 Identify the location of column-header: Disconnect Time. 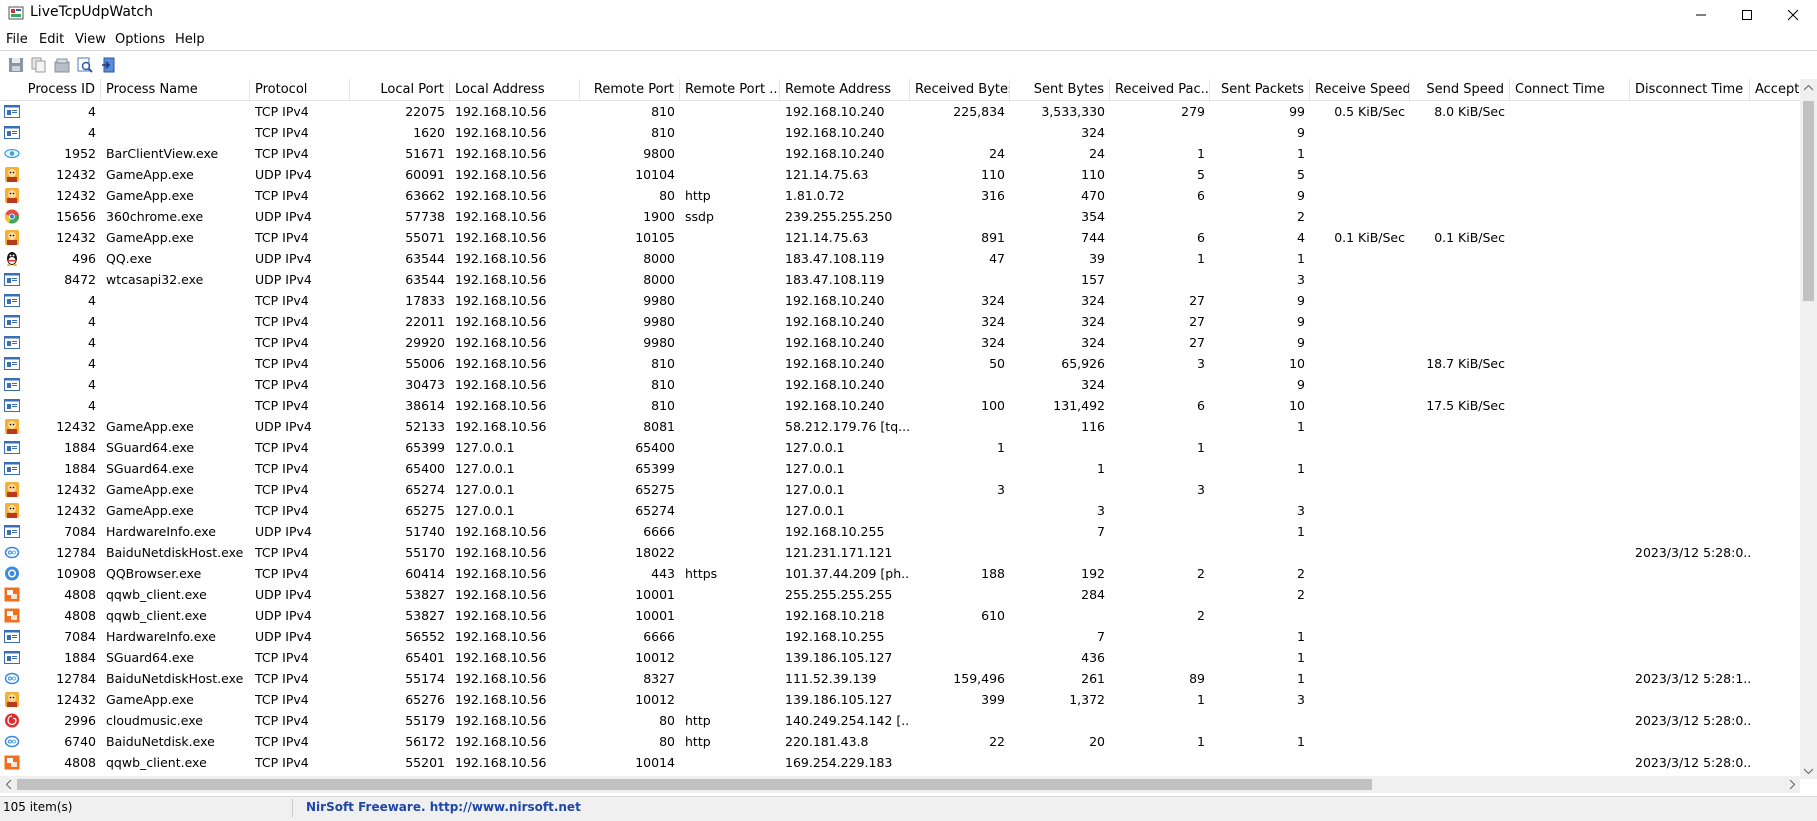
(1690, 89).